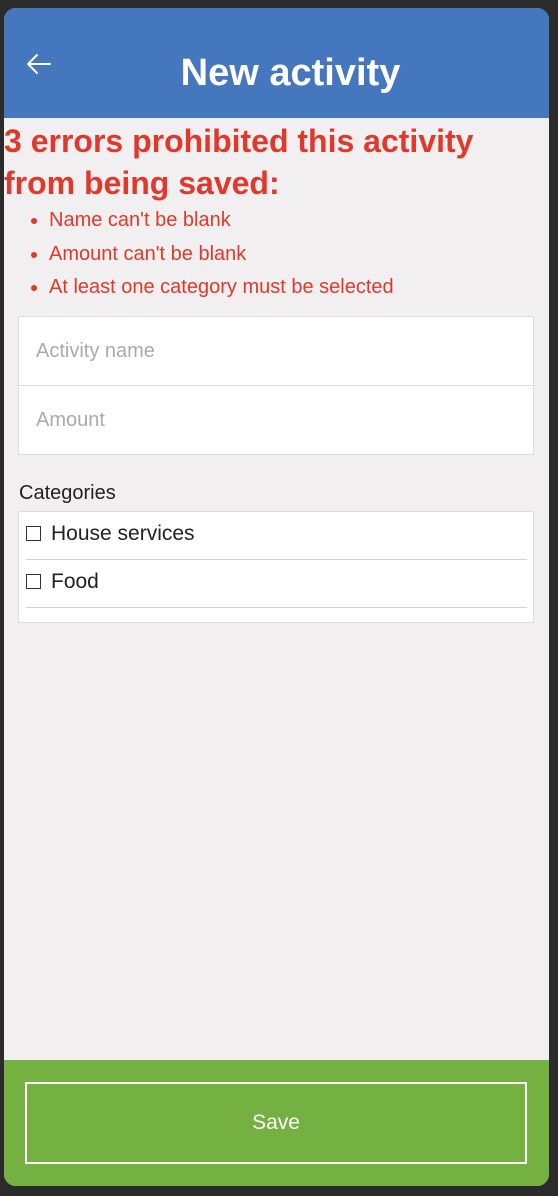 The width and height of the screenshot is (558, 1196). Describe the element at coordinates (123, 533) in the screenshot. I see `category-label: House services` at that location.